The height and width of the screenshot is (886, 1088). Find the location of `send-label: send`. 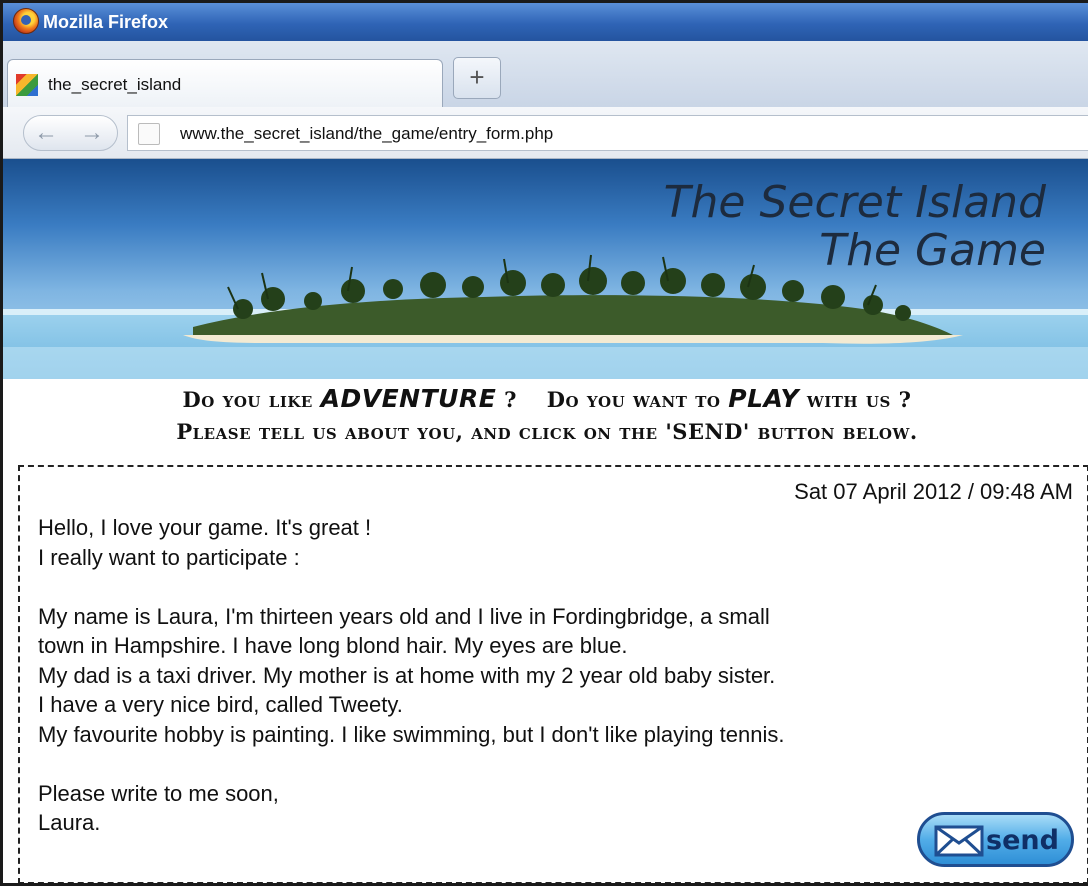

send-label: send is located at coordinates (1022, 840).